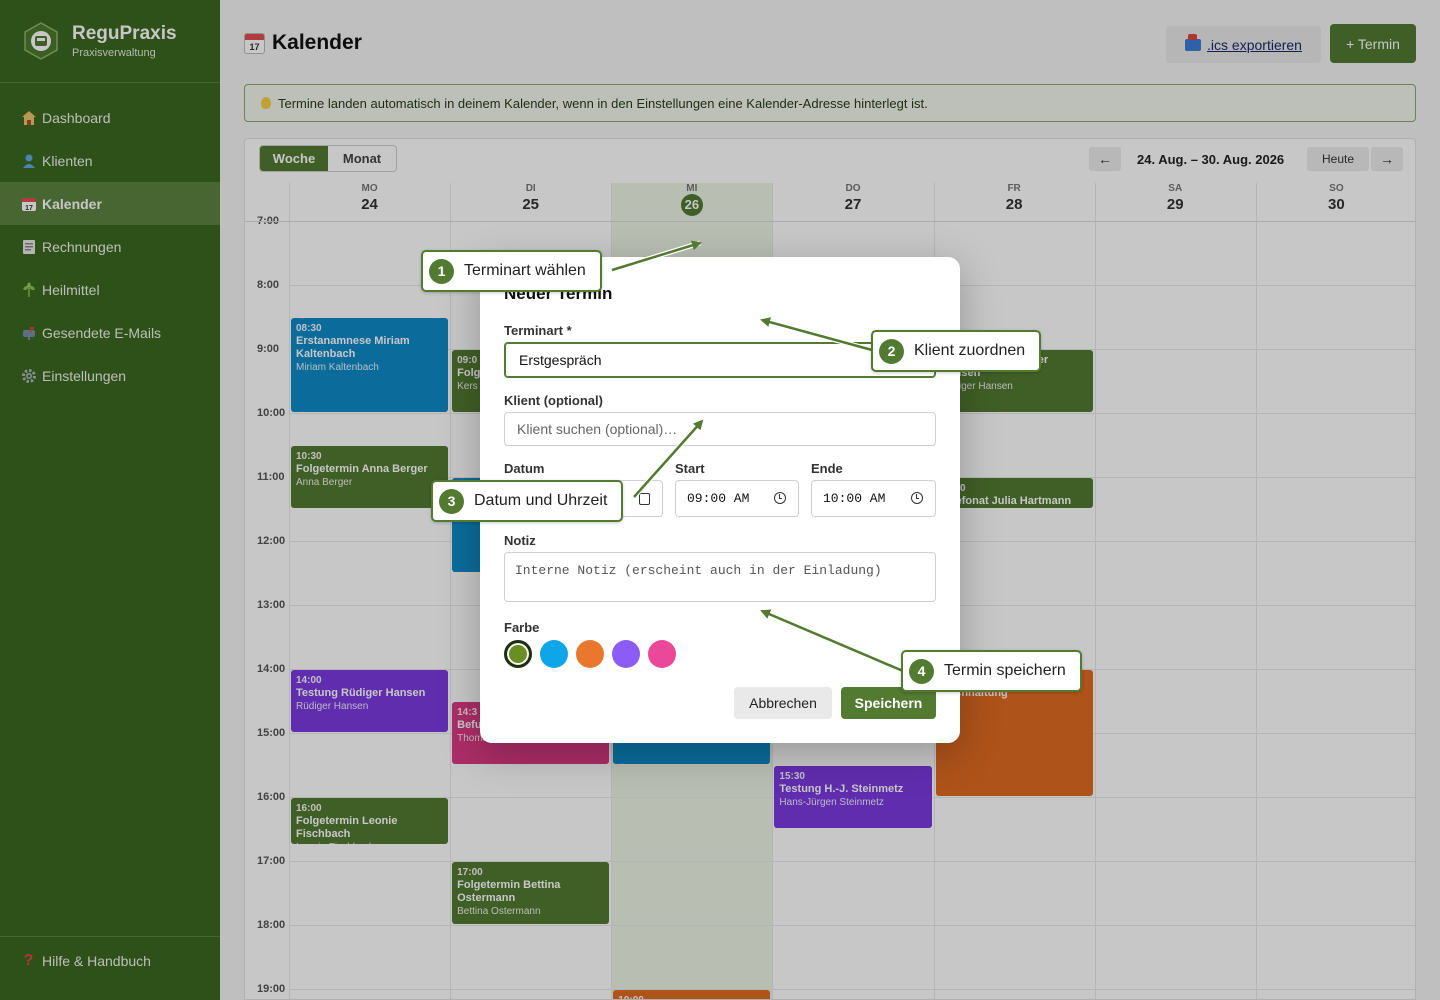 The width and height of the screenshot is (1440, 1000). What do you see at coordinates (1005, 670) in the screenshot?
I see `callout-text: Termin speichern` at bounding box center [1005, 670].